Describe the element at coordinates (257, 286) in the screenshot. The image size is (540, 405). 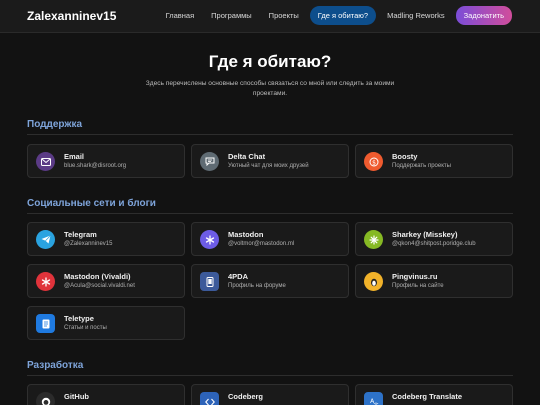
I see `card-desc: Профиль на форуме` at that location.